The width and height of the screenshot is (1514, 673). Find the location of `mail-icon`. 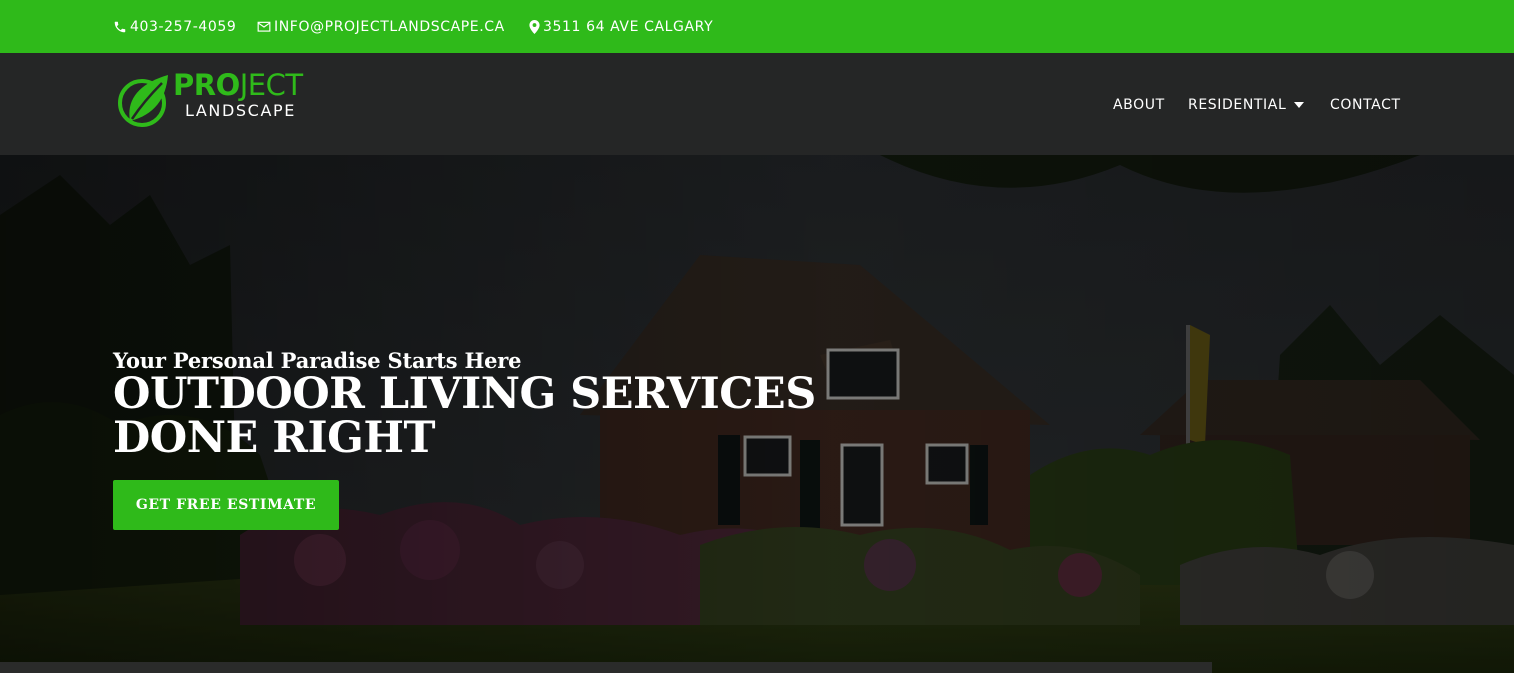

mail-icon is located at coordinates (264, 26).